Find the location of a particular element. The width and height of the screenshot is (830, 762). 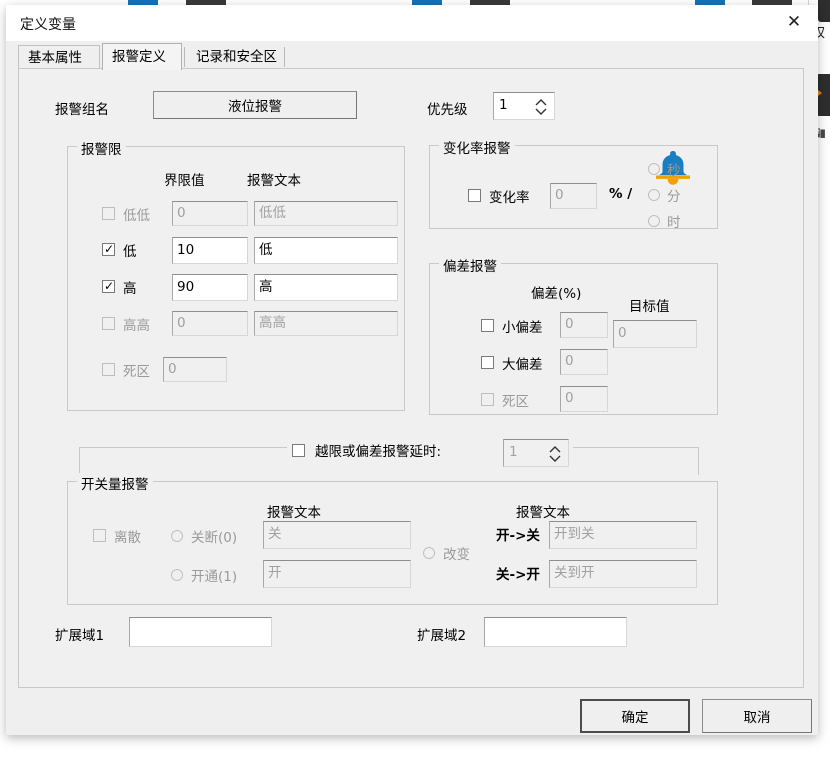

label-small-deviation: 小偏差 is located at coordinates (522, 328).